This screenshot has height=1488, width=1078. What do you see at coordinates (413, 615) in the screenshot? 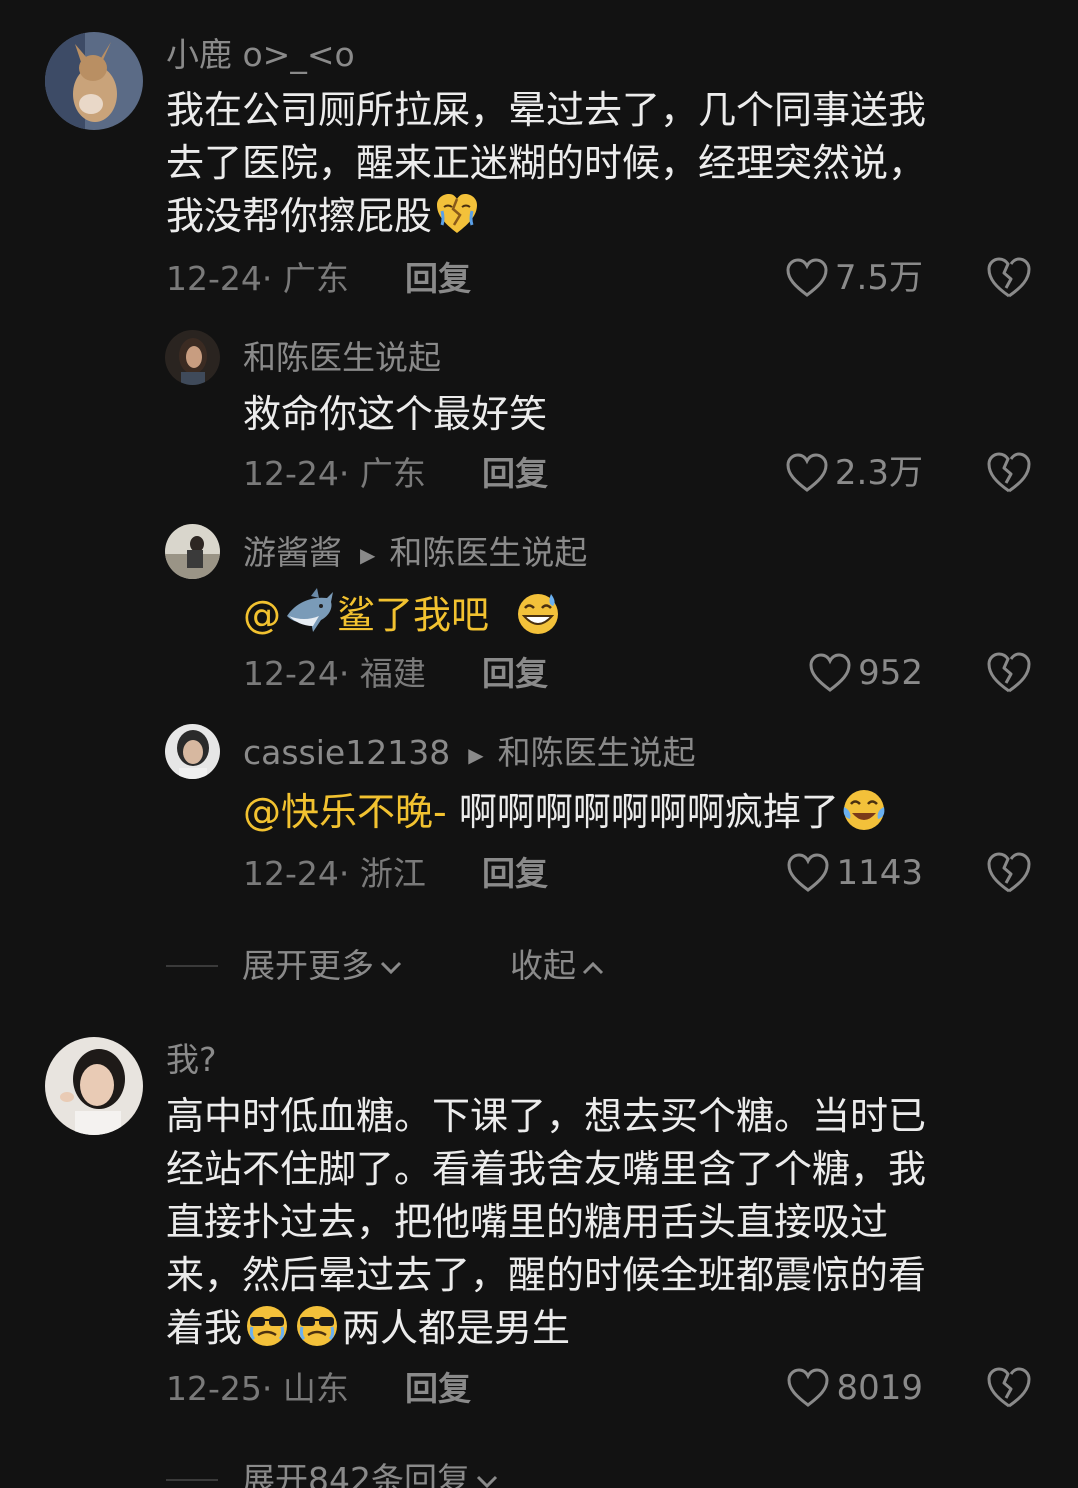
I see `comment-text-segment: 鲨了我吧` at bounding box center [413, 615].